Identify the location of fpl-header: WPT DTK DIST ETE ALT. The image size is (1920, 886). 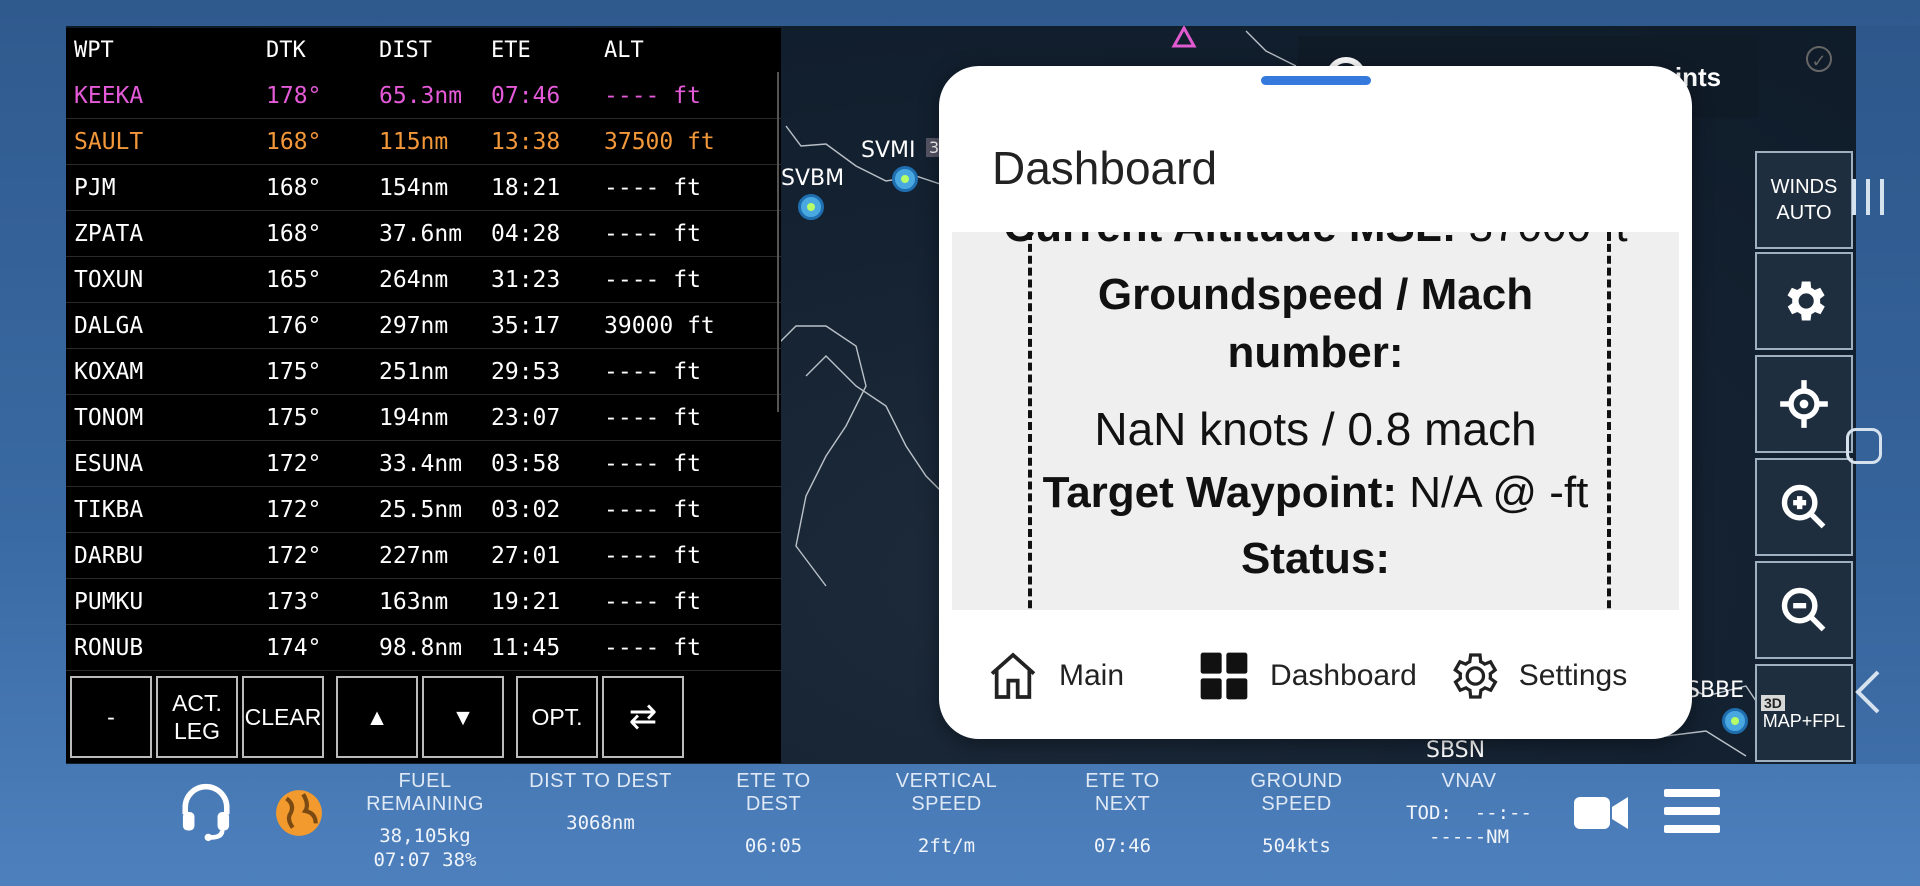
(423, 50).